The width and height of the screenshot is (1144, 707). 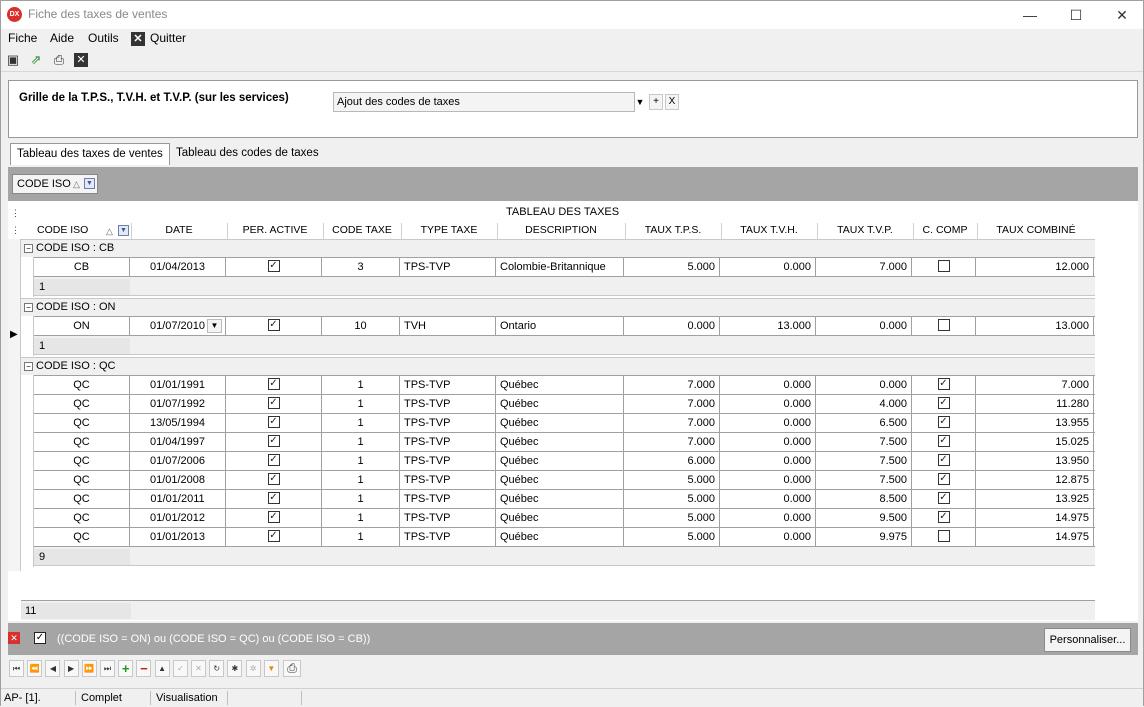 What do you see at coordinates (864, 537) in the screenshot?
I see `tvp-cell: 9.975` at bounding box center [864, 537].